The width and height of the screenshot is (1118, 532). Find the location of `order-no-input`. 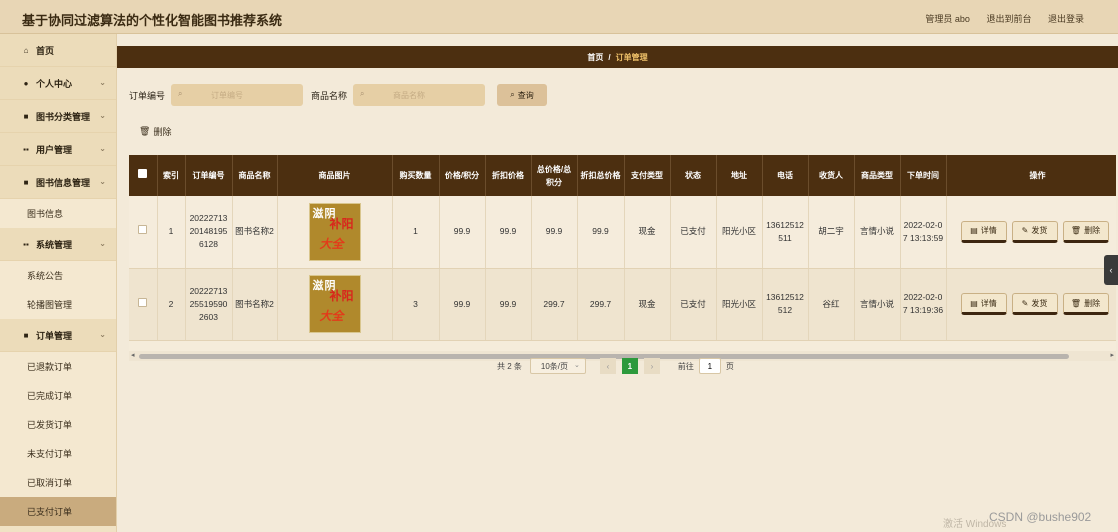

order-no-input is located at coordinates (237, 95).